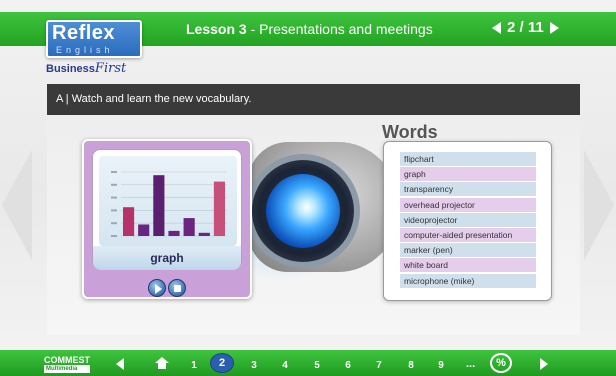 The width and height of the screenshot is (616, 376). Describe the element at coordinates (67, 369) in the screenshot. I see `brand-sub-text: Multimedia` at that location.